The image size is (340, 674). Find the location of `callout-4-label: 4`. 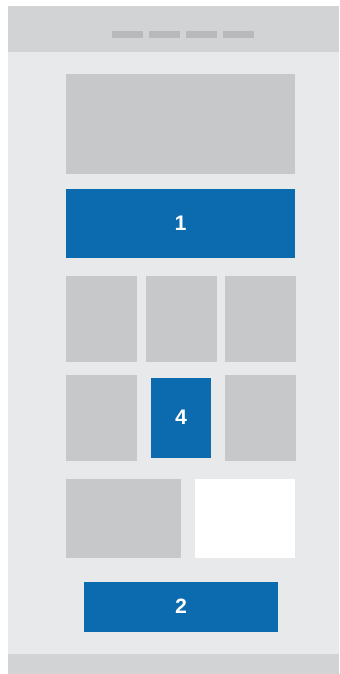

callout-4-label: 4 is located at coordinates (181, 417).